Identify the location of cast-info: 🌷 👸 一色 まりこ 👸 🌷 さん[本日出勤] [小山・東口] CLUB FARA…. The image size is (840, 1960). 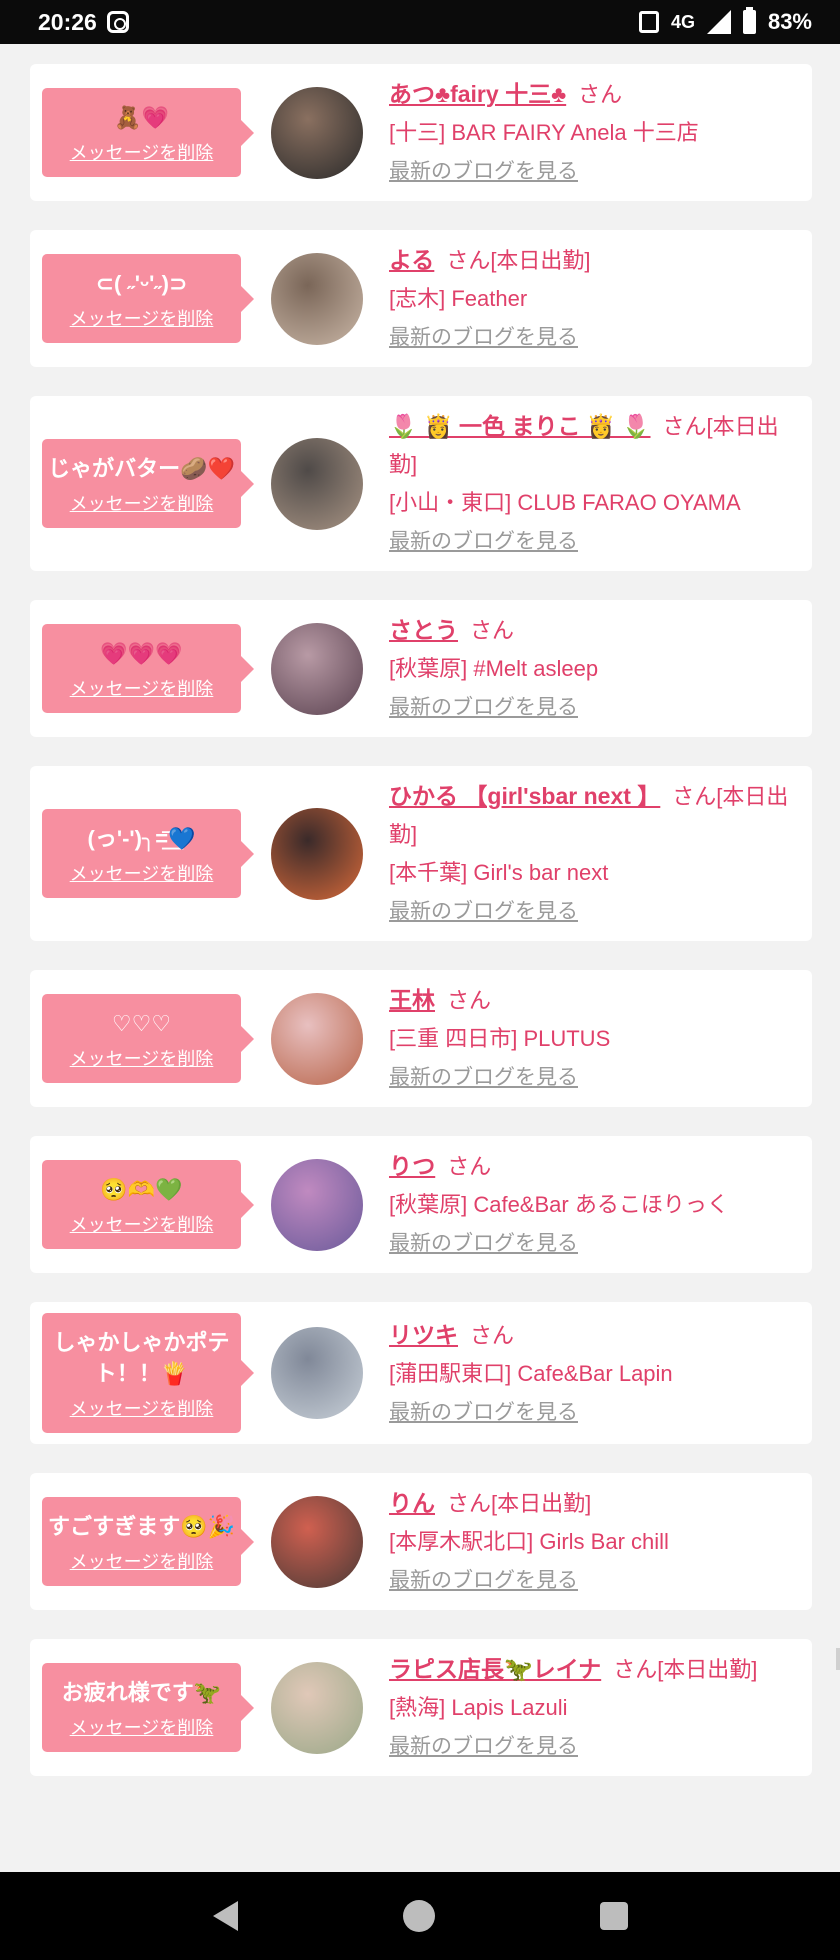
(593, 483).